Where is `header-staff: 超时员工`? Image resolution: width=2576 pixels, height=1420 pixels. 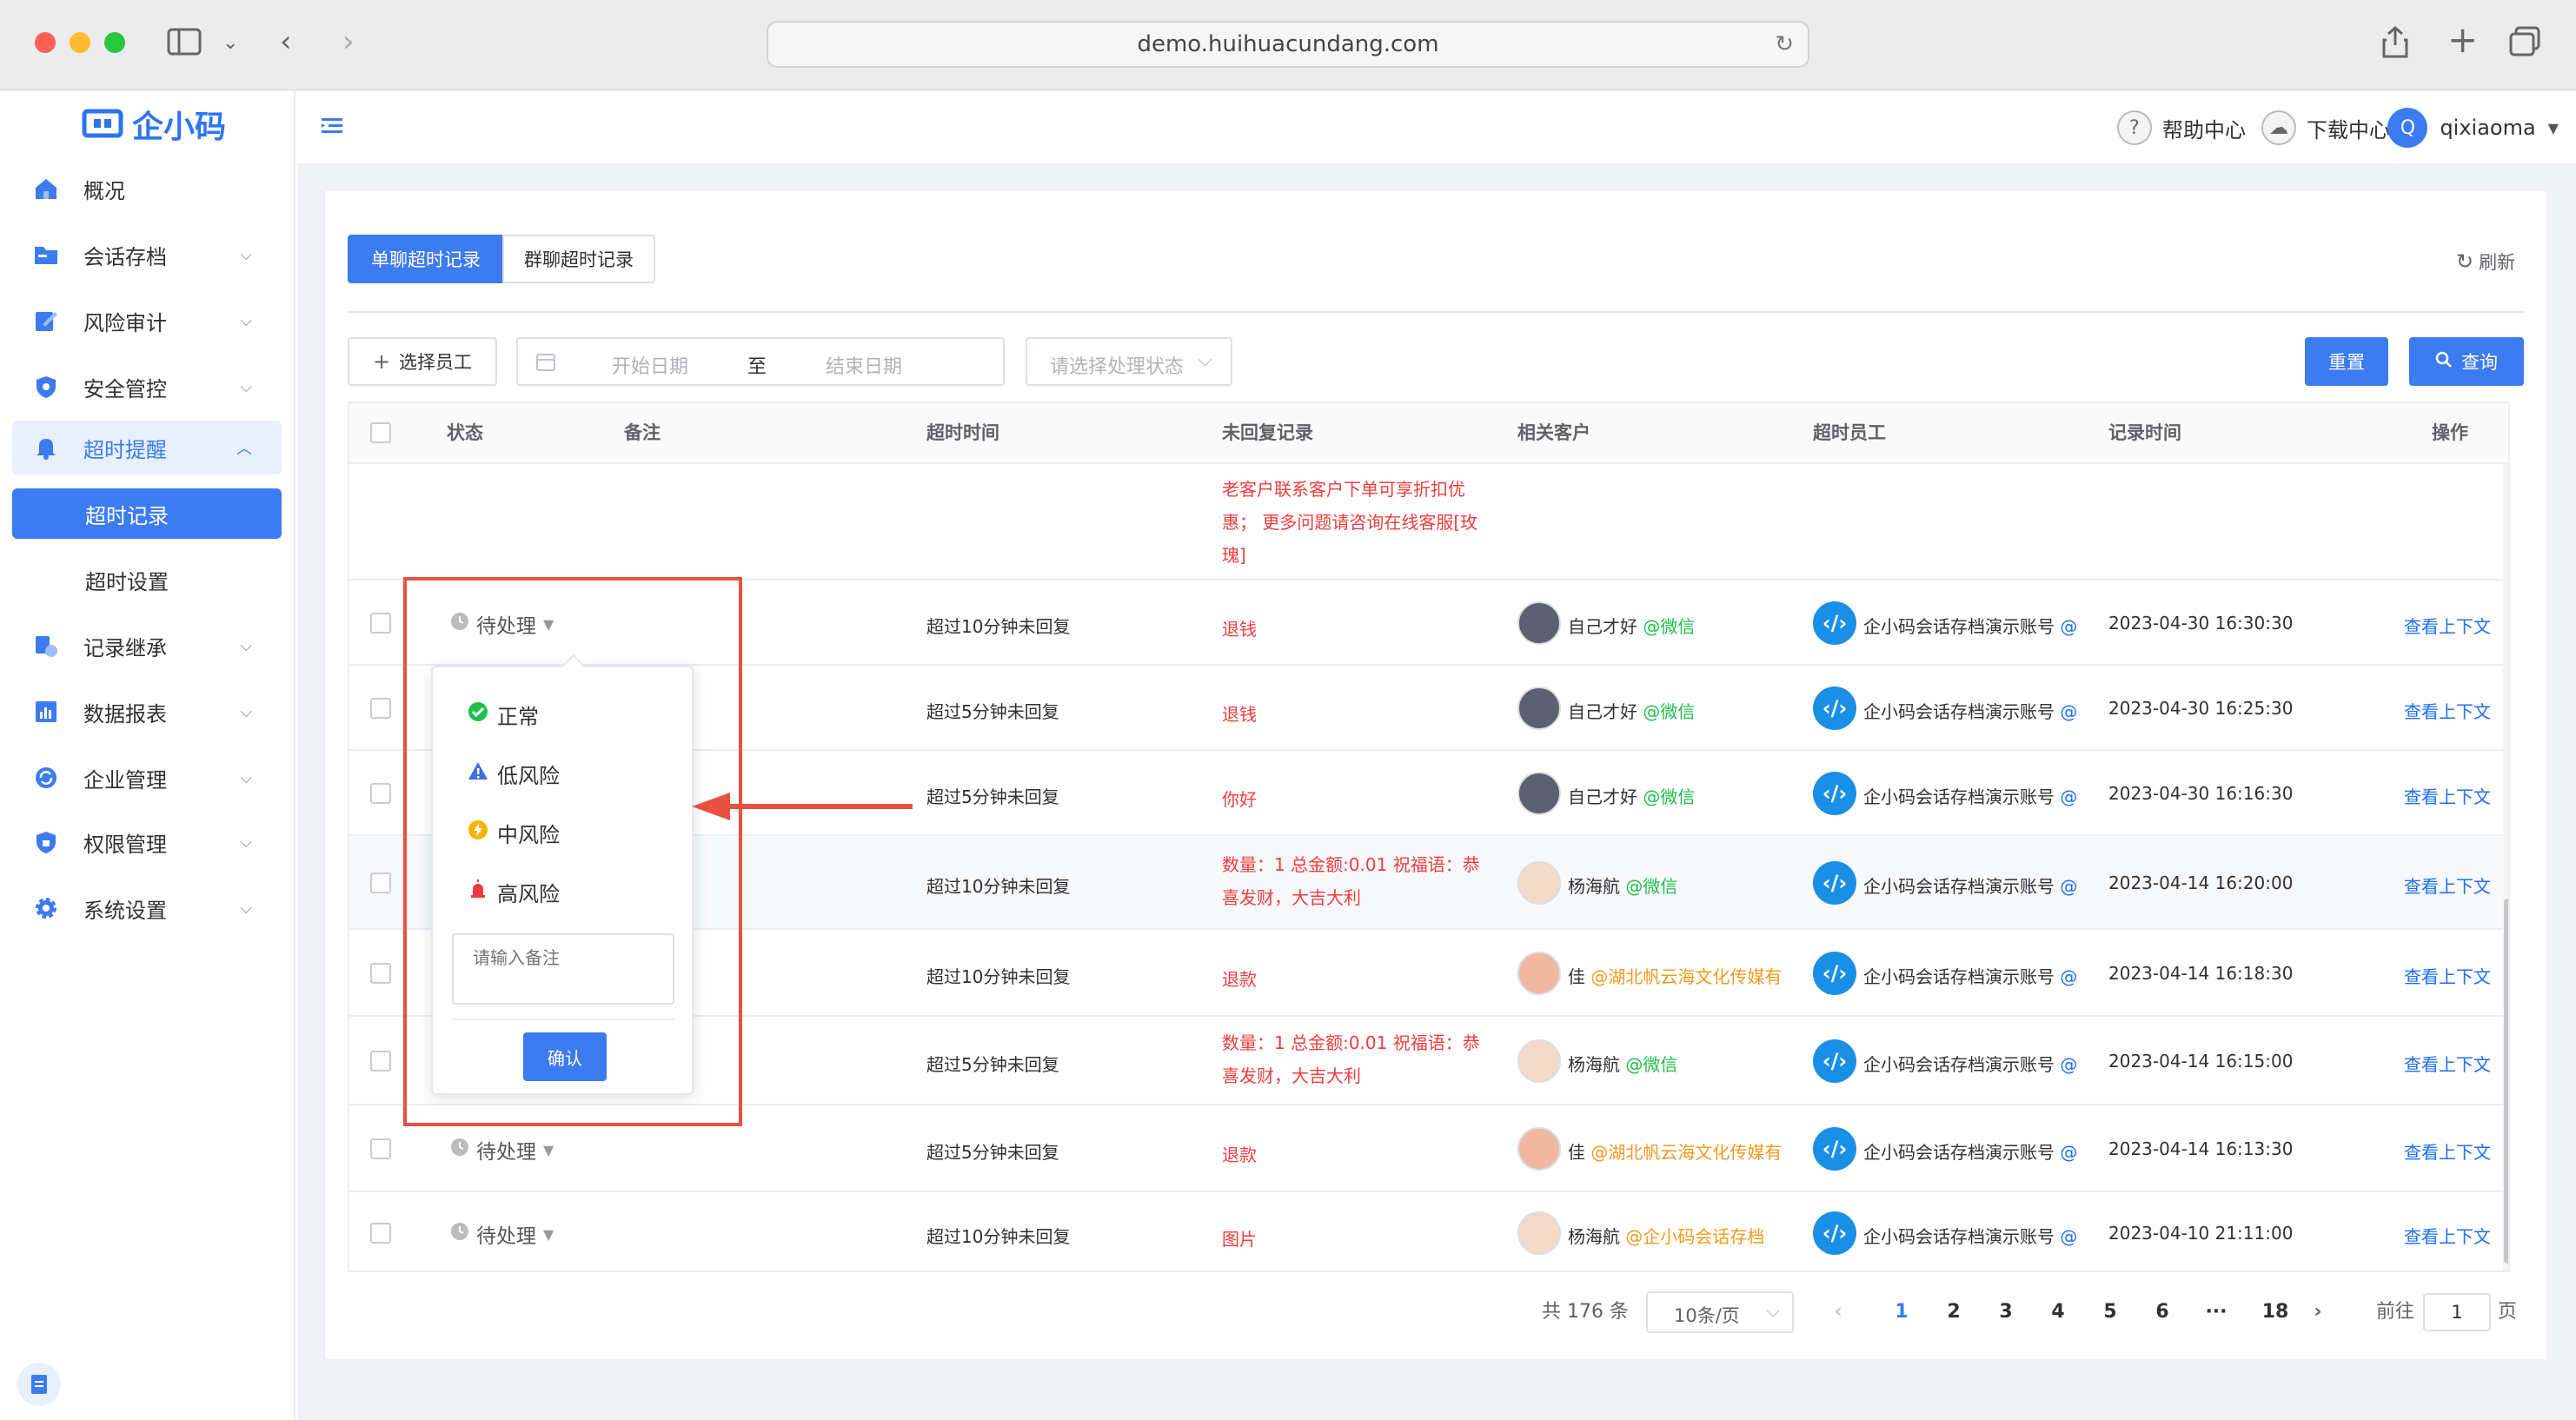 header-staff: 超时员工 is located at coordinates (1849, 432).